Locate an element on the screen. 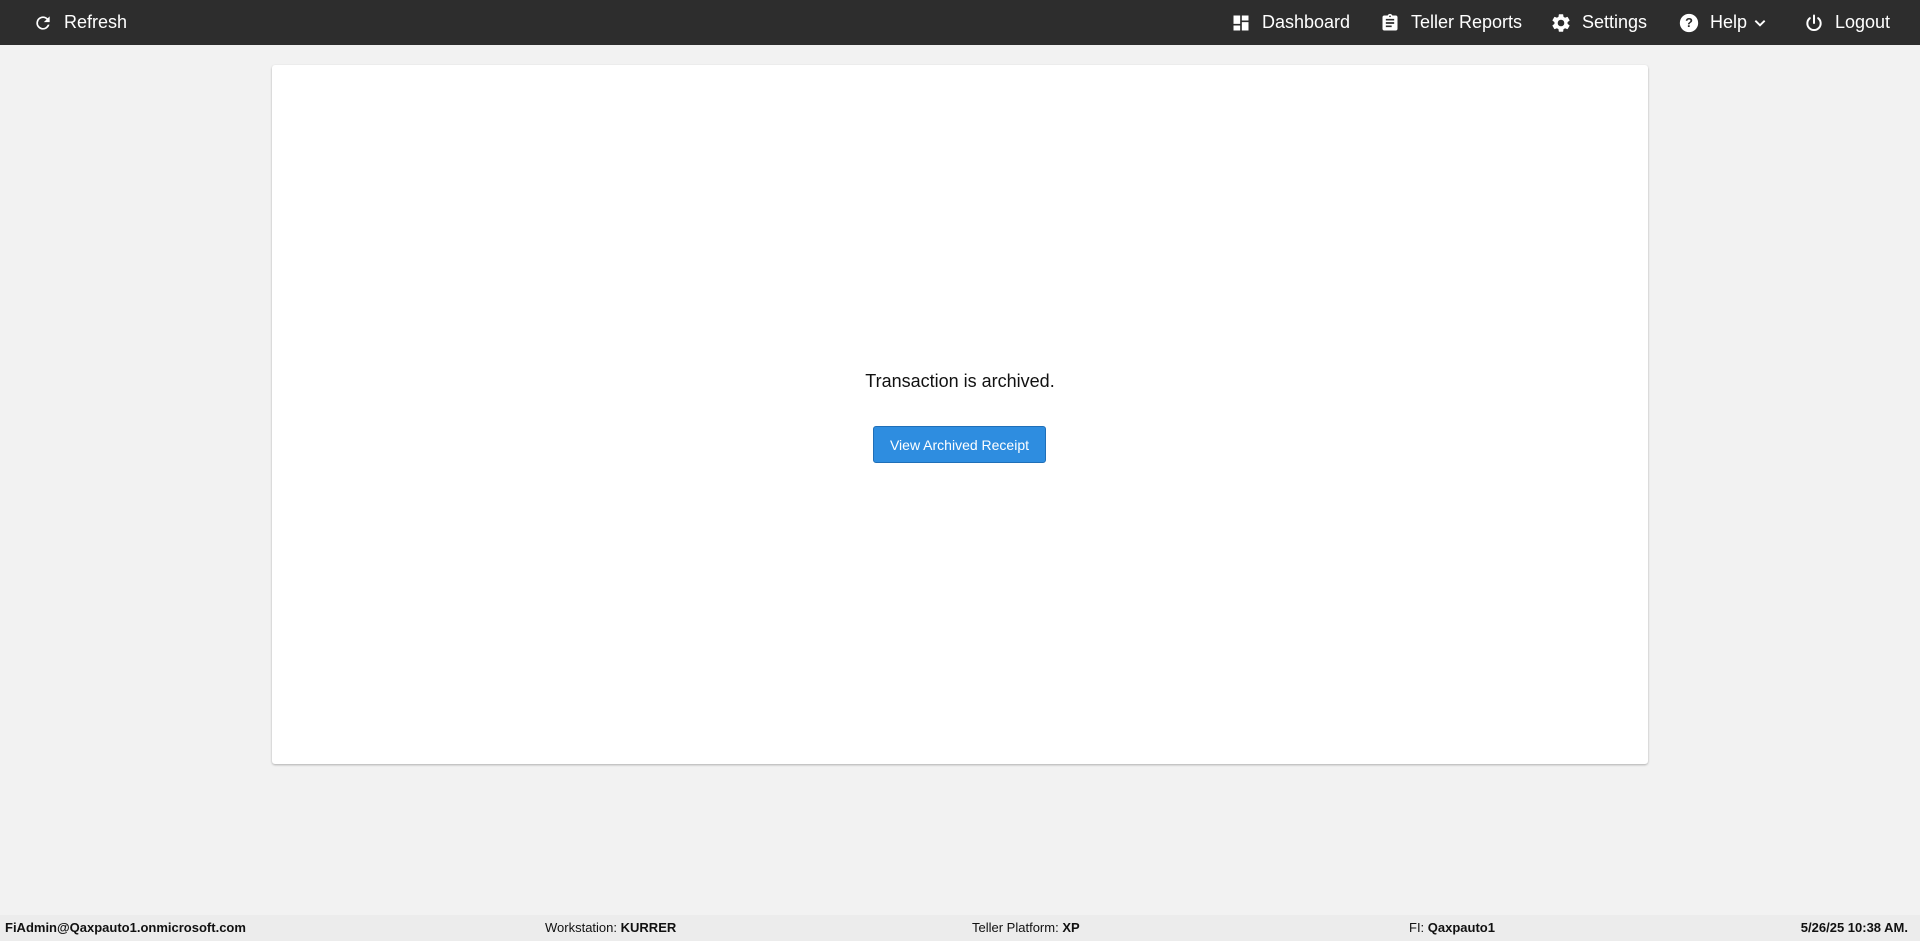  help-icon: ? is located at coordinates (1689, 23).